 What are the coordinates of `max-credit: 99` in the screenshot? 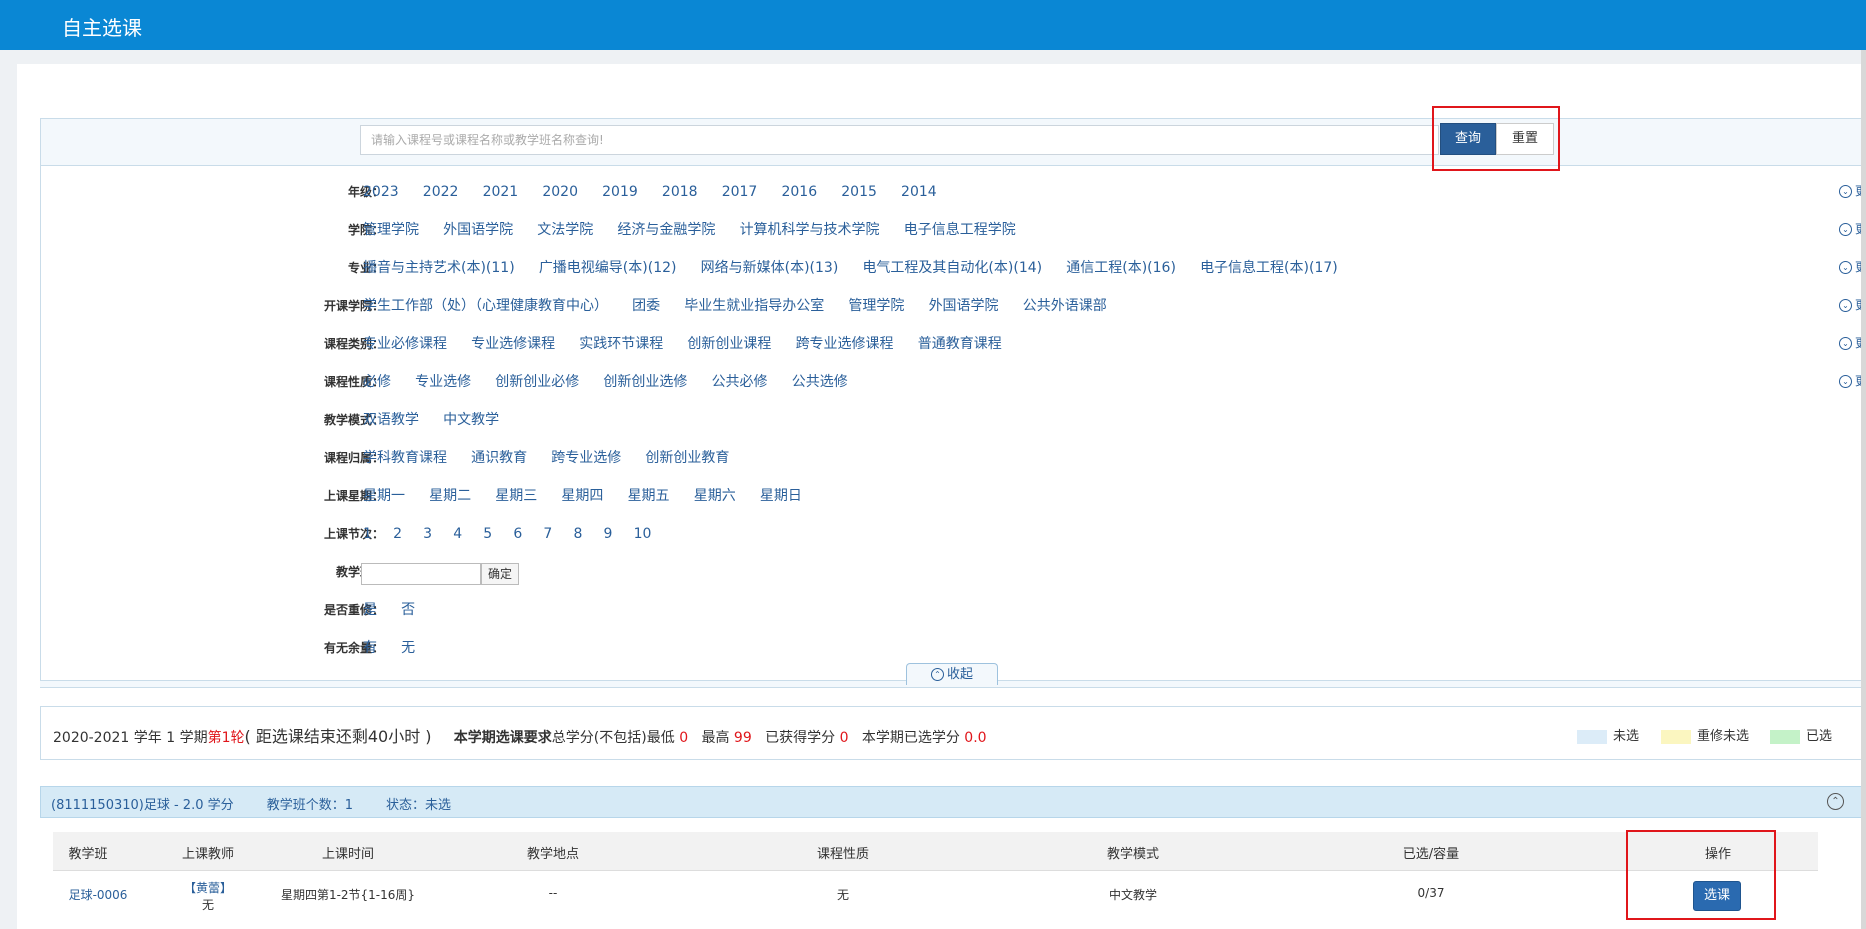 It's located at (742, 738).